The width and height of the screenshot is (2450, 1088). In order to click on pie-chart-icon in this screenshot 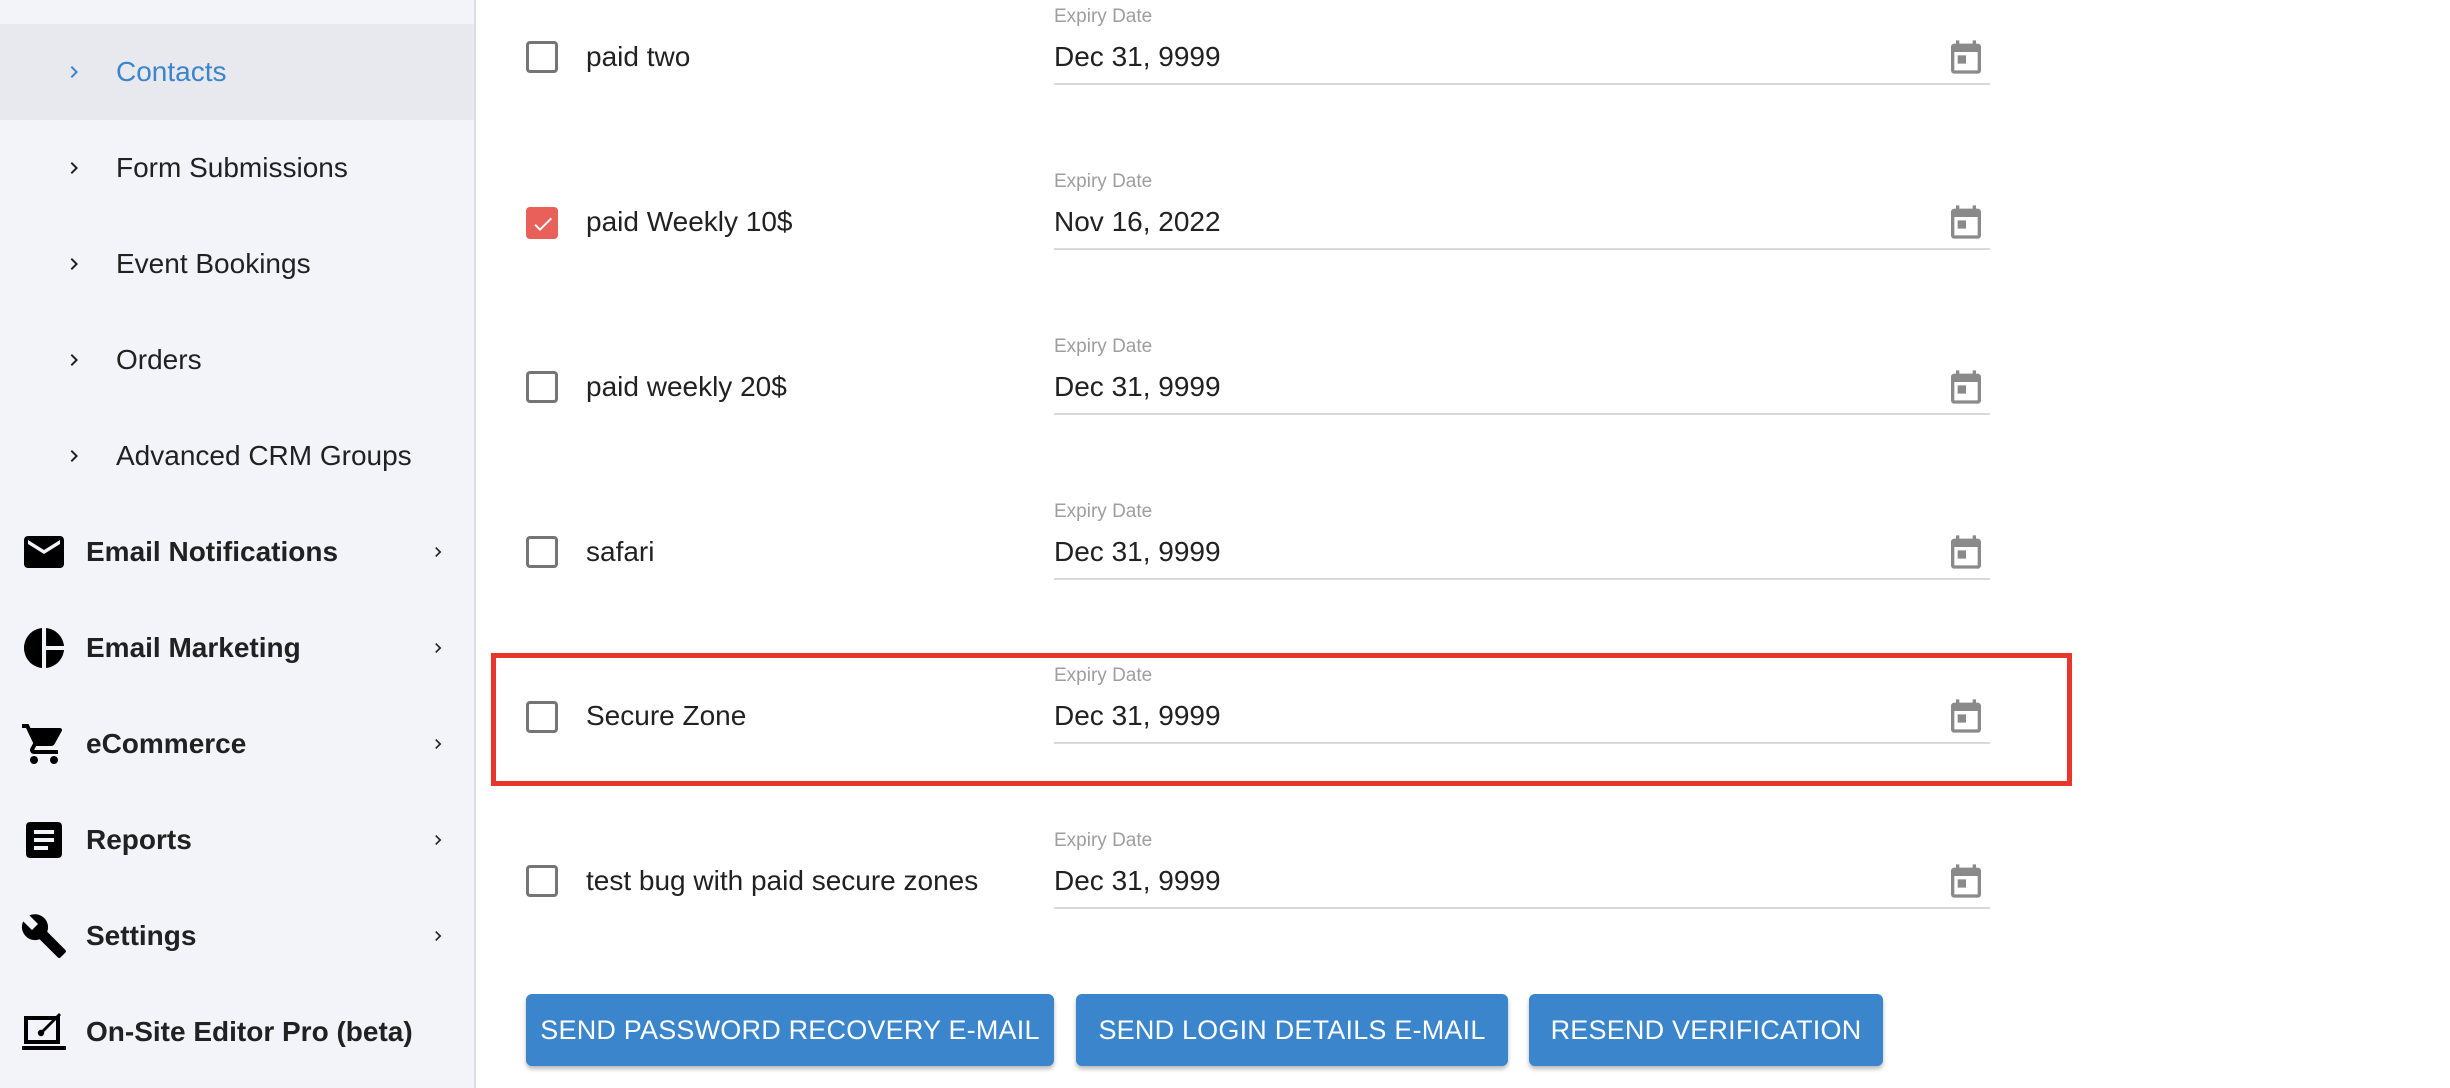, I will do `click(44, 648)`.